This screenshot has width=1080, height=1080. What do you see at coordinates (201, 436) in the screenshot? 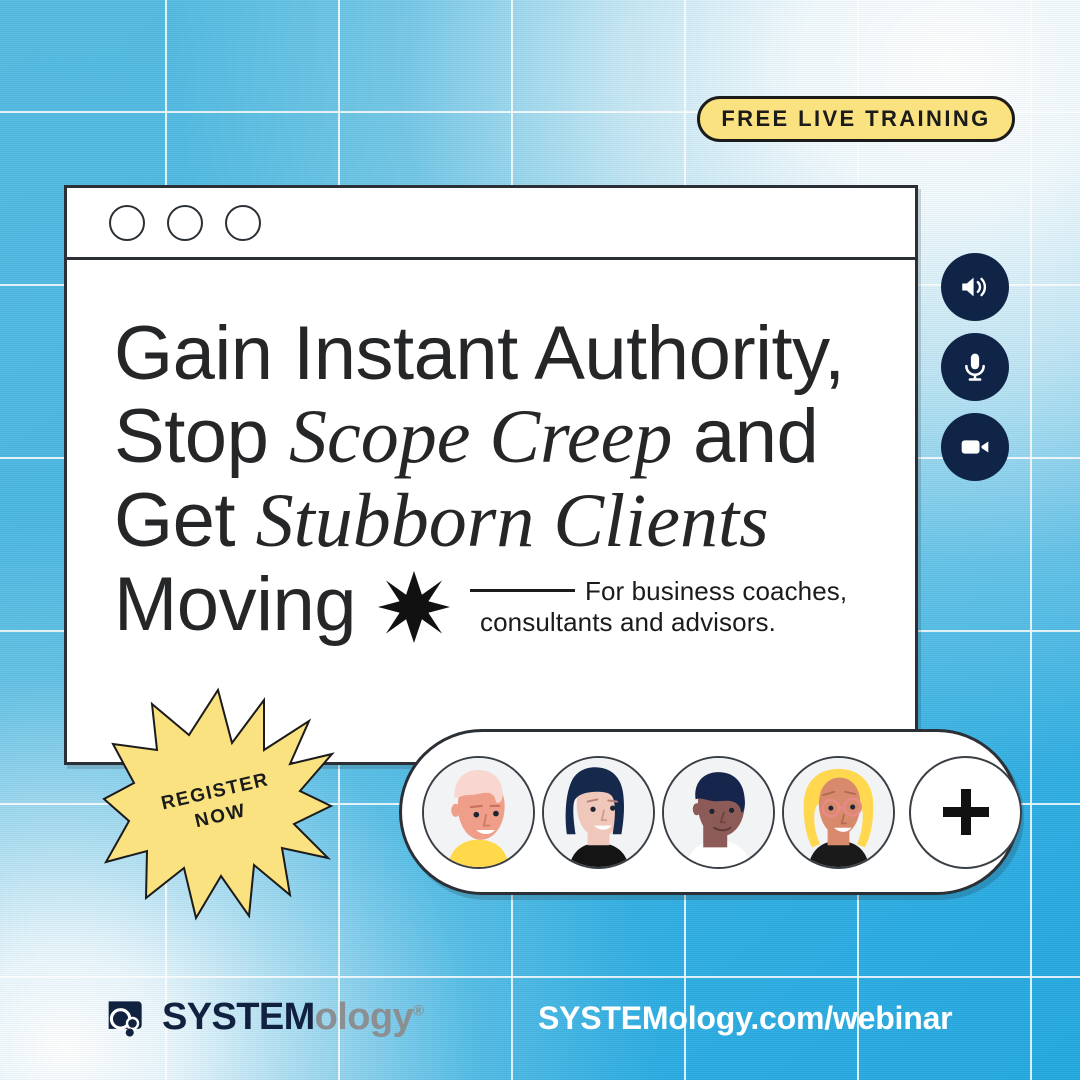
I see `headline-line-2-a: Stop` at bounding box center [201, 436].